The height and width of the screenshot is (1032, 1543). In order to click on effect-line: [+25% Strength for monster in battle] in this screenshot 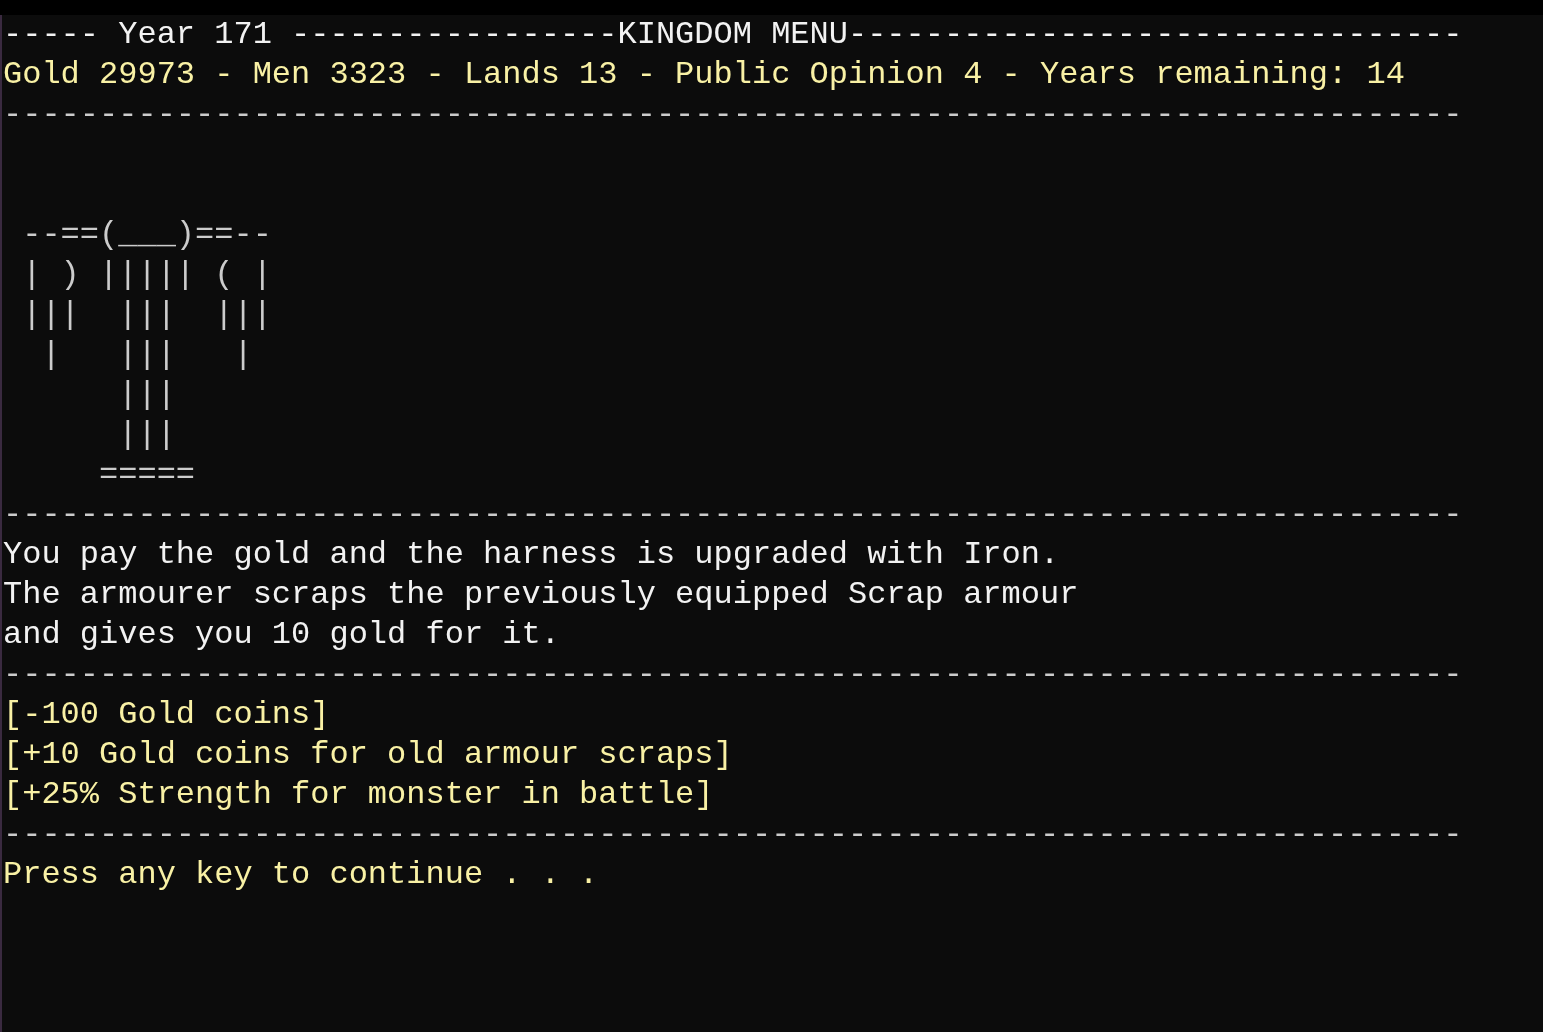, I will do `click(358, 795)`.